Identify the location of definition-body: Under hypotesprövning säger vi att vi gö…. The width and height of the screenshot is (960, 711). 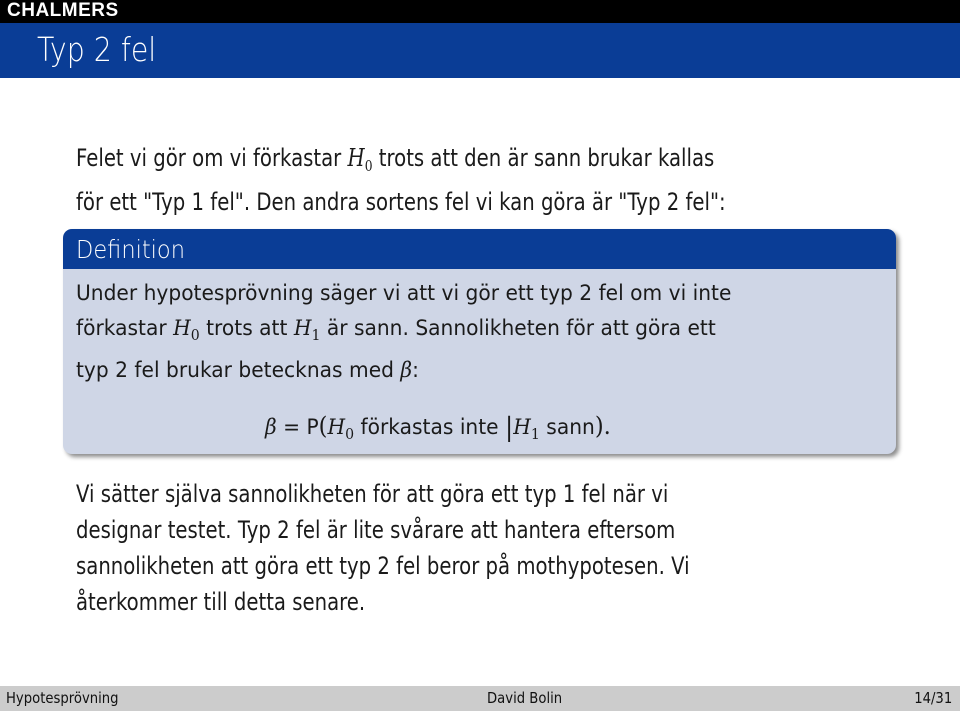
(403, 332).